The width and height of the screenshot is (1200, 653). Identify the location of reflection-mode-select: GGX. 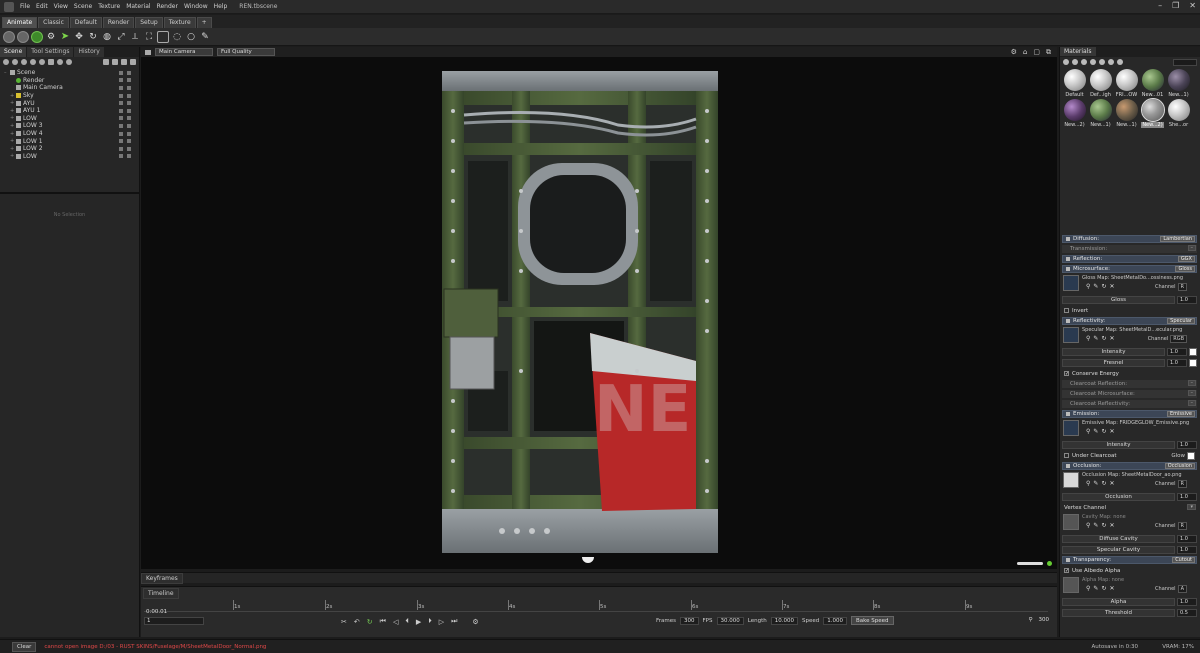
(1186, 259).